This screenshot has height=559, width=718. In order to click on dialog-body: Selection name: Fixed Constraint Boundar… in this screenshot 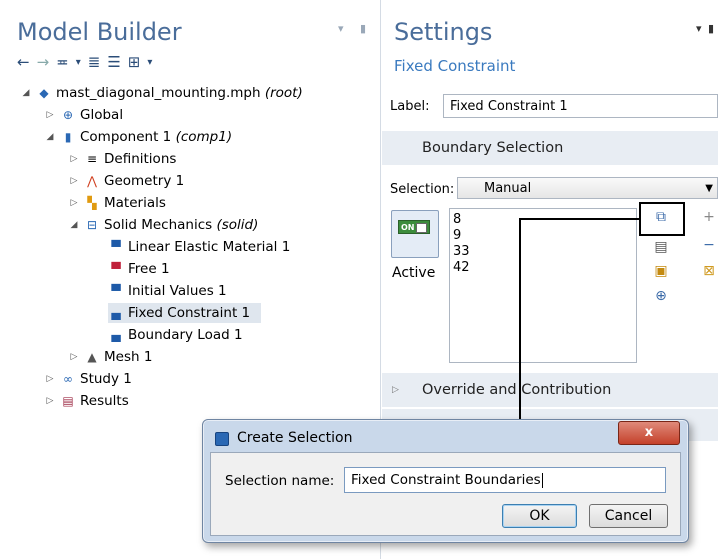, I will do `click(445, 494)`.